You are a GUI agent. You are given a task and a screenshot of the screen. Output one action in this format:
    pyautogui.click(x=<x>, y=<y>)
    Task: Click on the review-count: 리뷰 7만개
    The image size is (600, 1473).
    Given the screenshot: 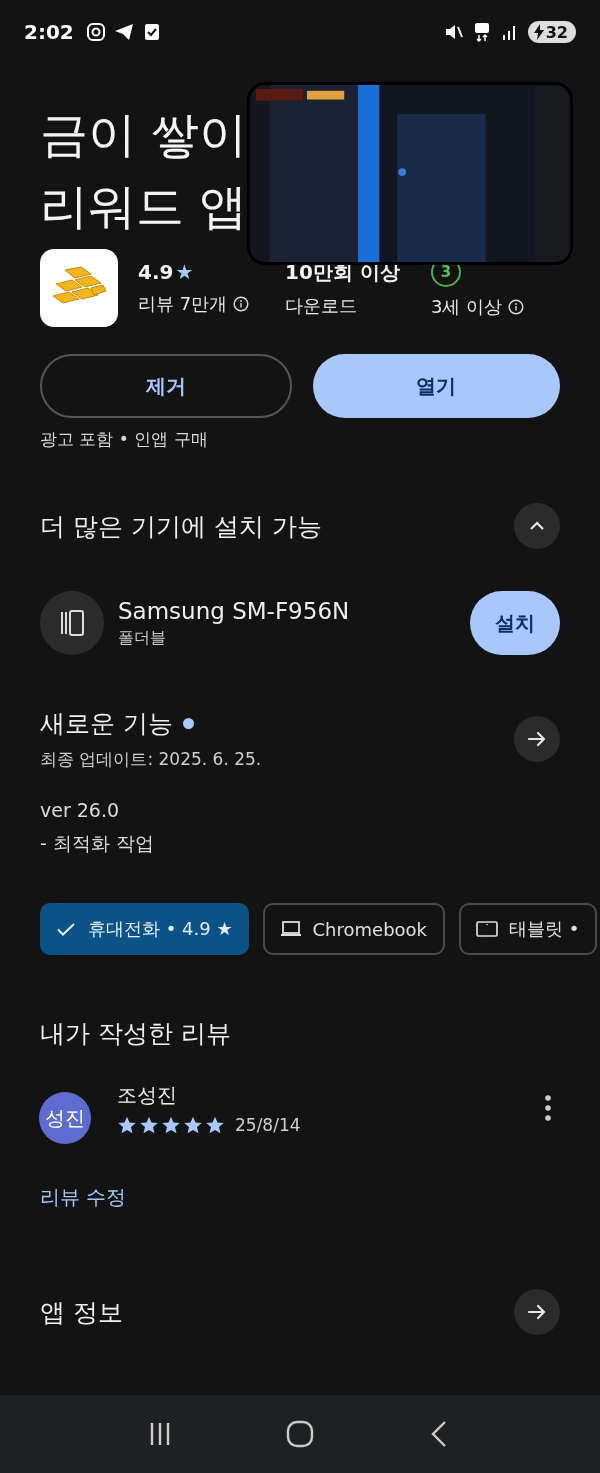 What is the action you would take?
    pyautogui.click(x=183, y=304)
    